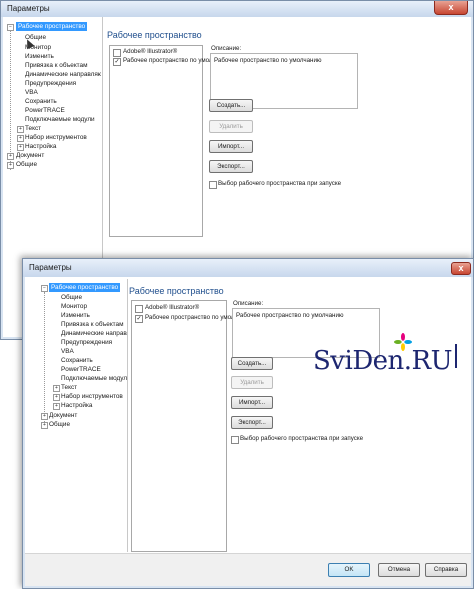 The width and height of the screenshot is (474, 589). I want to click on collapse-icon: −, so click(44, 288).